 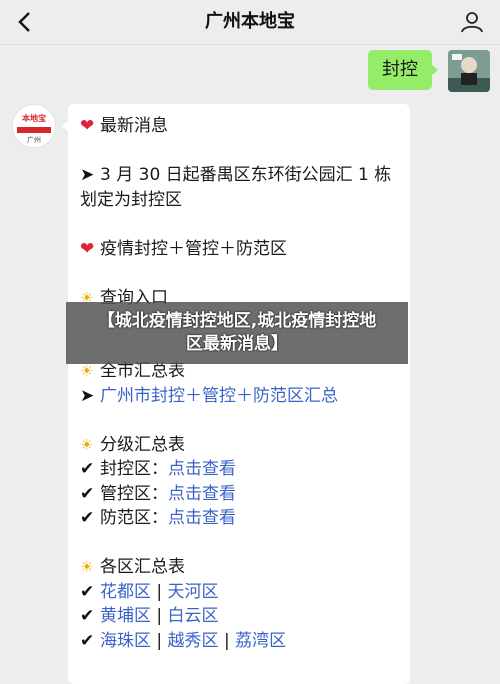 I want to click on level-link-prevention: 点击查看, so click(x=202, y=518).